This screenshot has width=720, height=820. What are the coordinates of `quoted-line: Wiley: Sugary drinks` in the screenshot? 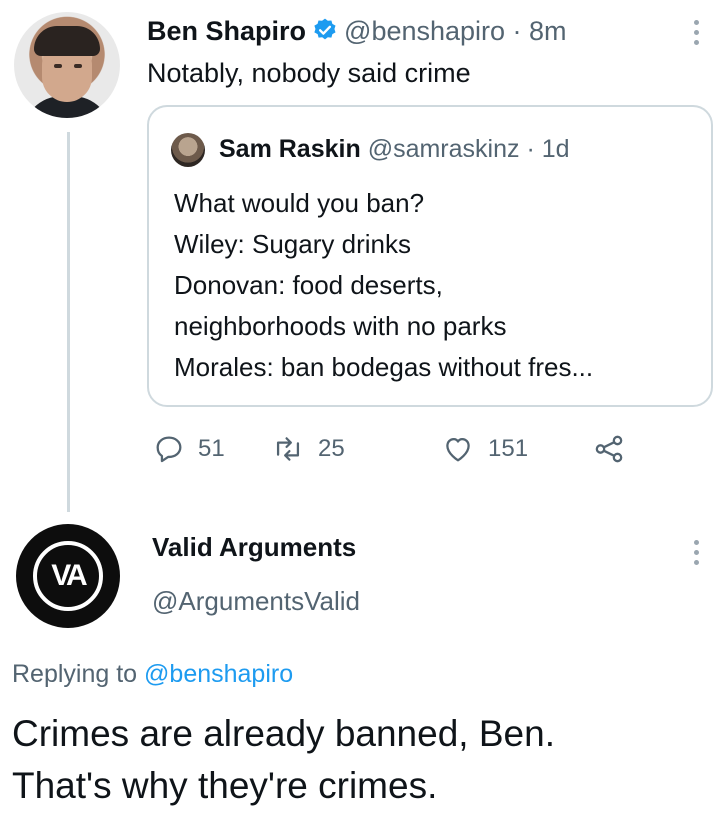 It's located at (292, 244).